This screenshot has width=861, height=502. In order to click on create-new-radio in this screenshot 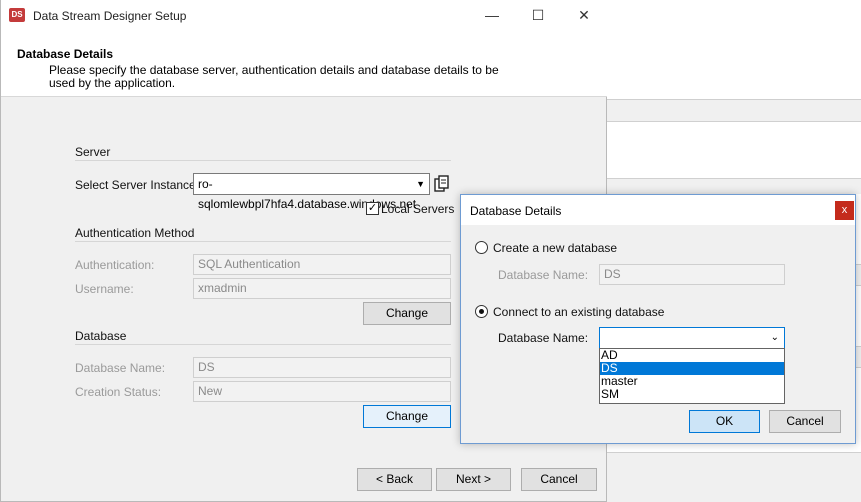, I will do `click(481, 247)`.